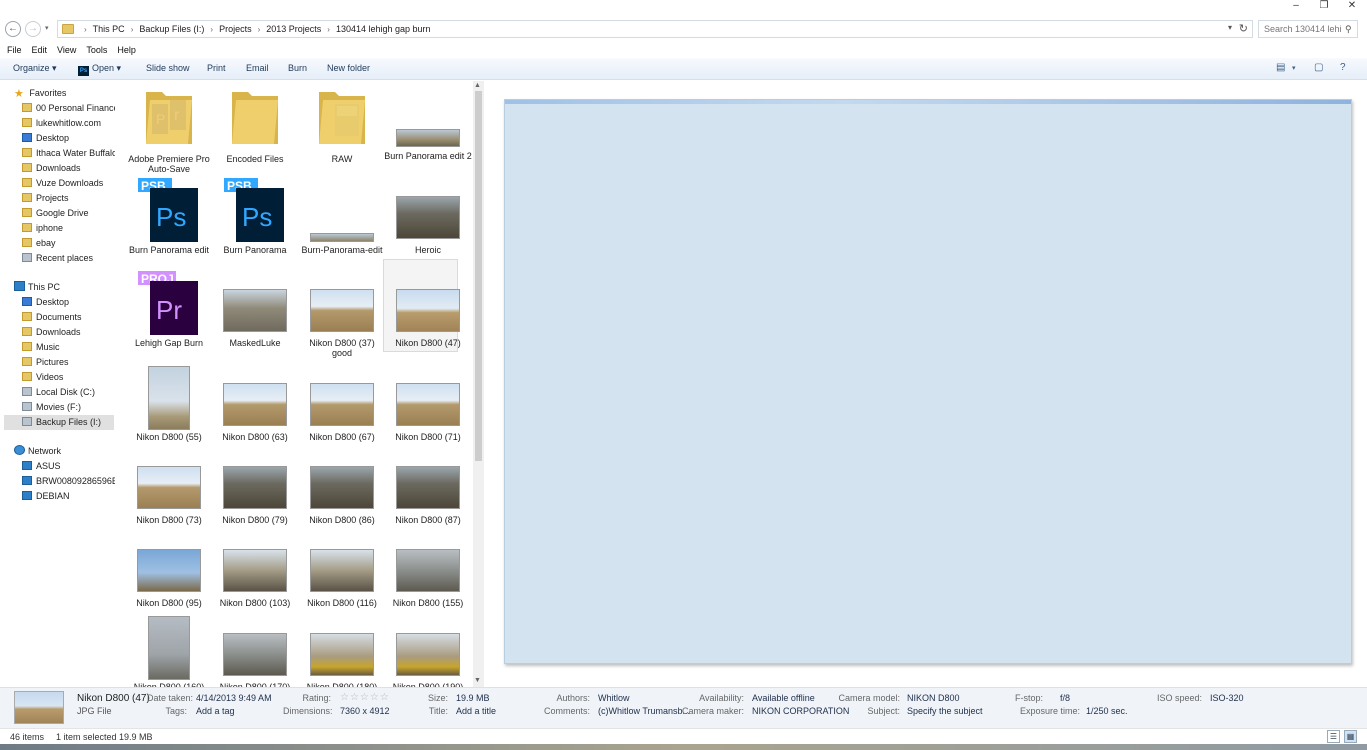 The image size is (1367, 750). I want to click on menu-help: Help, so click(126, 50).